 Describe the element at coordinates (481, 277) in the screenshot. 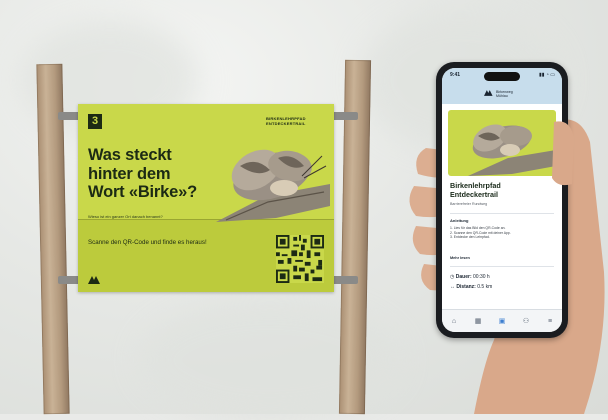

I see `duration-value: 00:30 h` at that location.